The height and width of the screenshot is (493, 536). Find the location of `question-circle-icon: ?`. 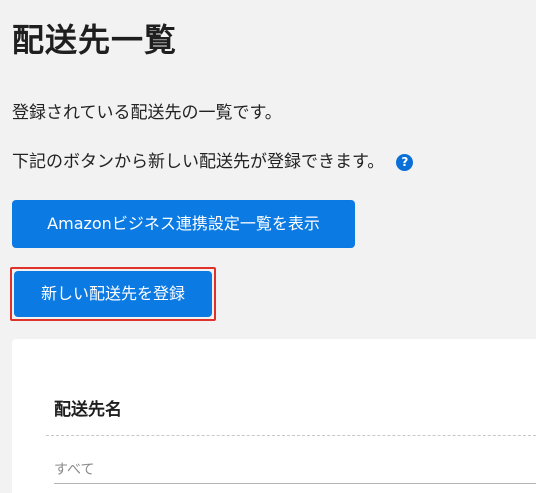

question-circle-icon: ? is located at coordinates (405, 162).